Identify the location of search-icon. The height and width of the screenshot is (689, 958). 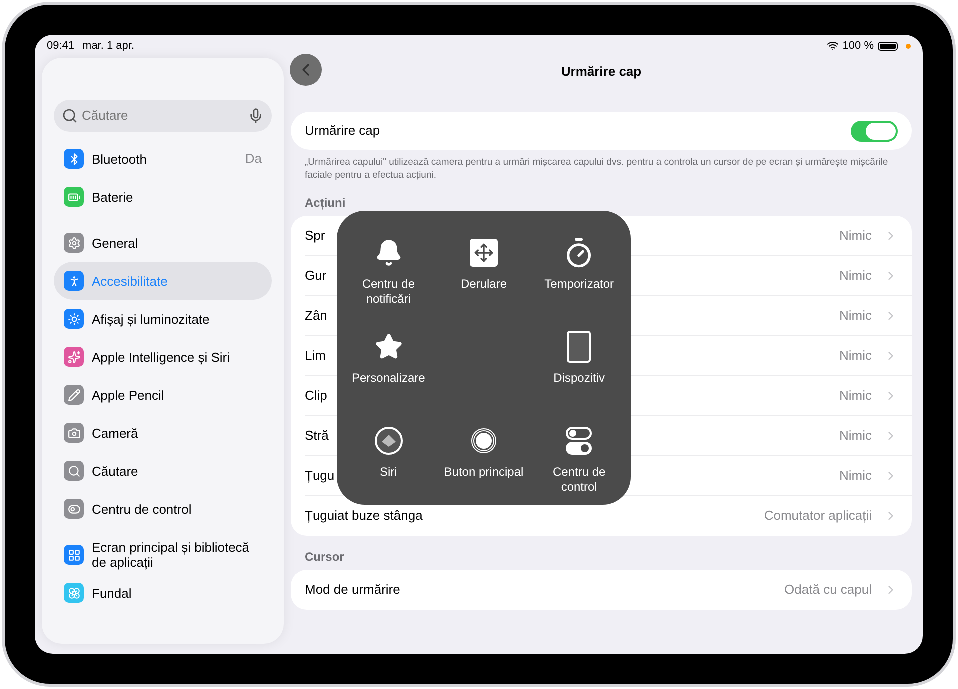
(70, 116).